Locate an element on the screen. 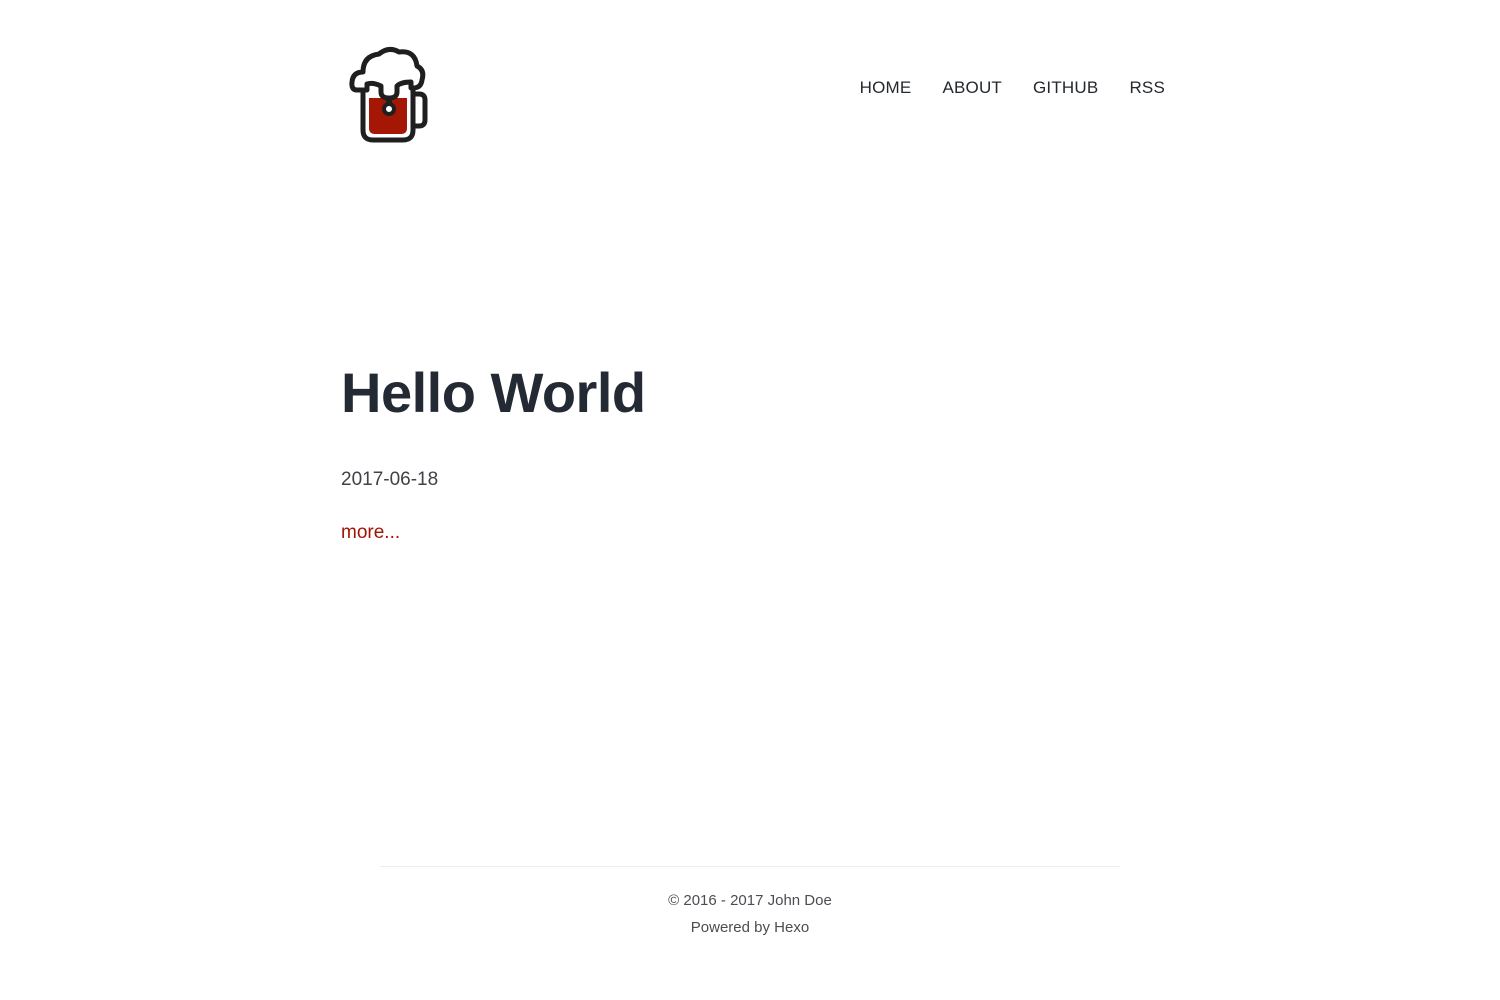  powered-by-line: Powered by Hexo is located at coordinates (750, 927).